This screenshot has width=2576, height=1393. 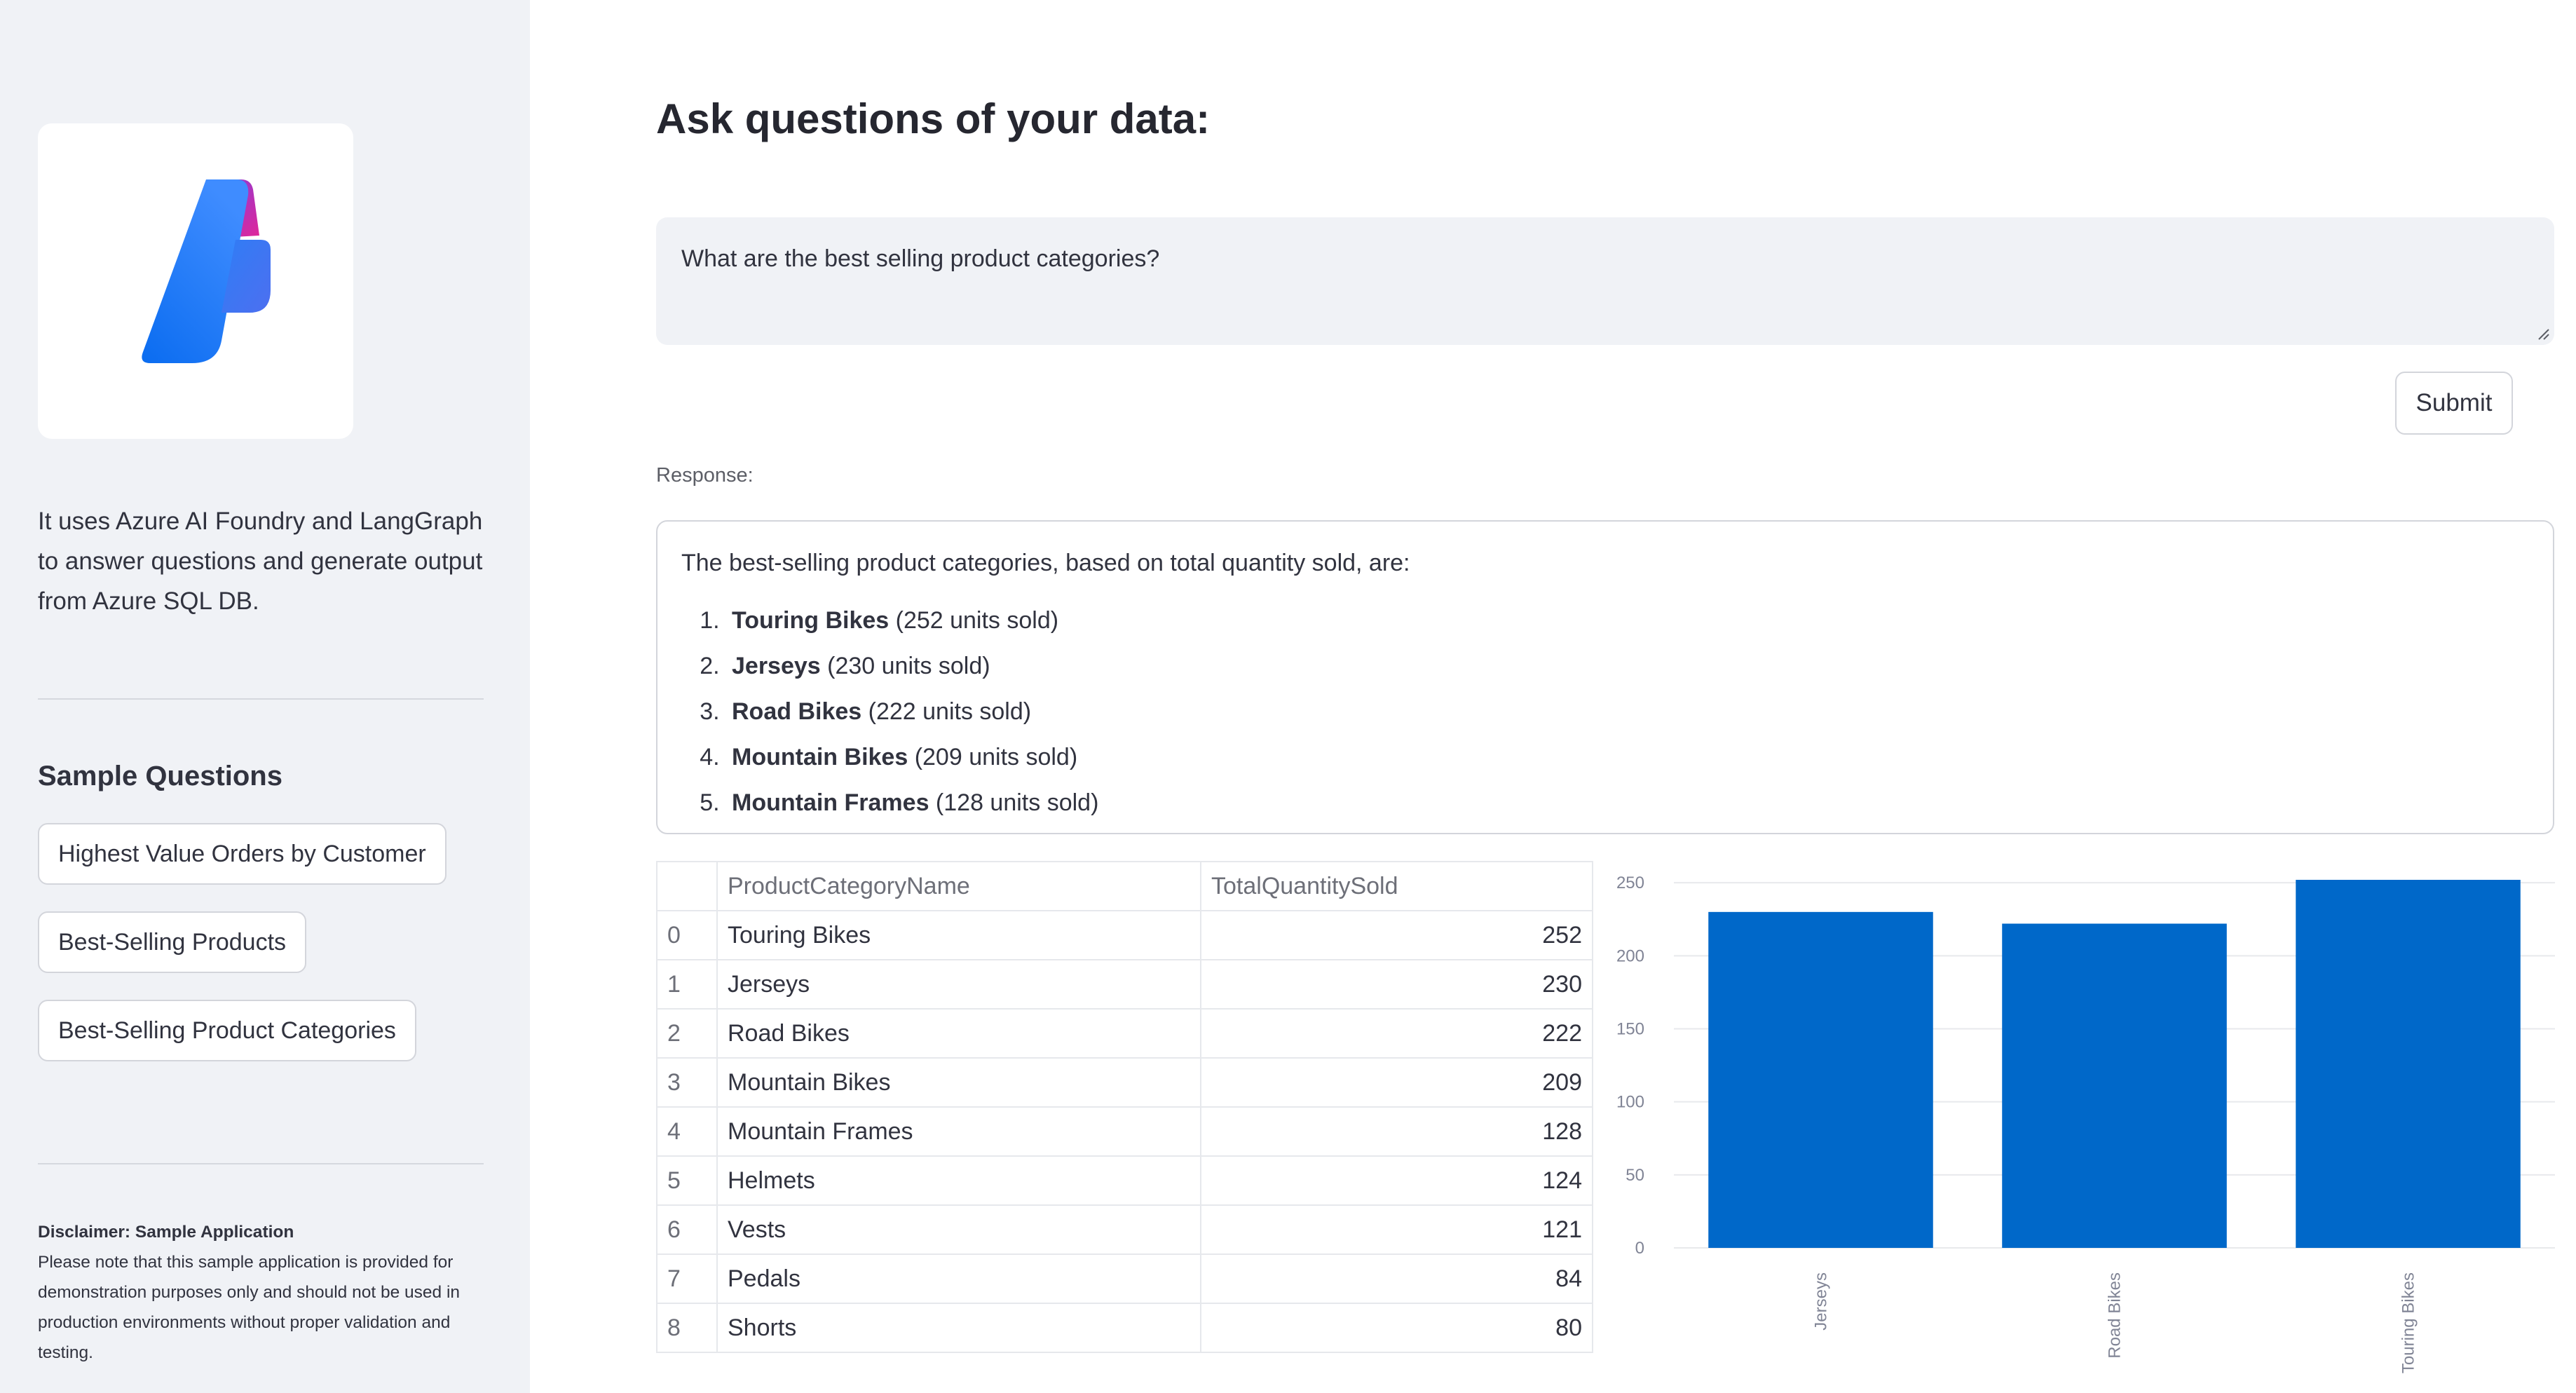 What do you see at coordinates (687, 1033) in the screenshot?
I see `row-index-cell: 2` at bounding box center [687, 1033].